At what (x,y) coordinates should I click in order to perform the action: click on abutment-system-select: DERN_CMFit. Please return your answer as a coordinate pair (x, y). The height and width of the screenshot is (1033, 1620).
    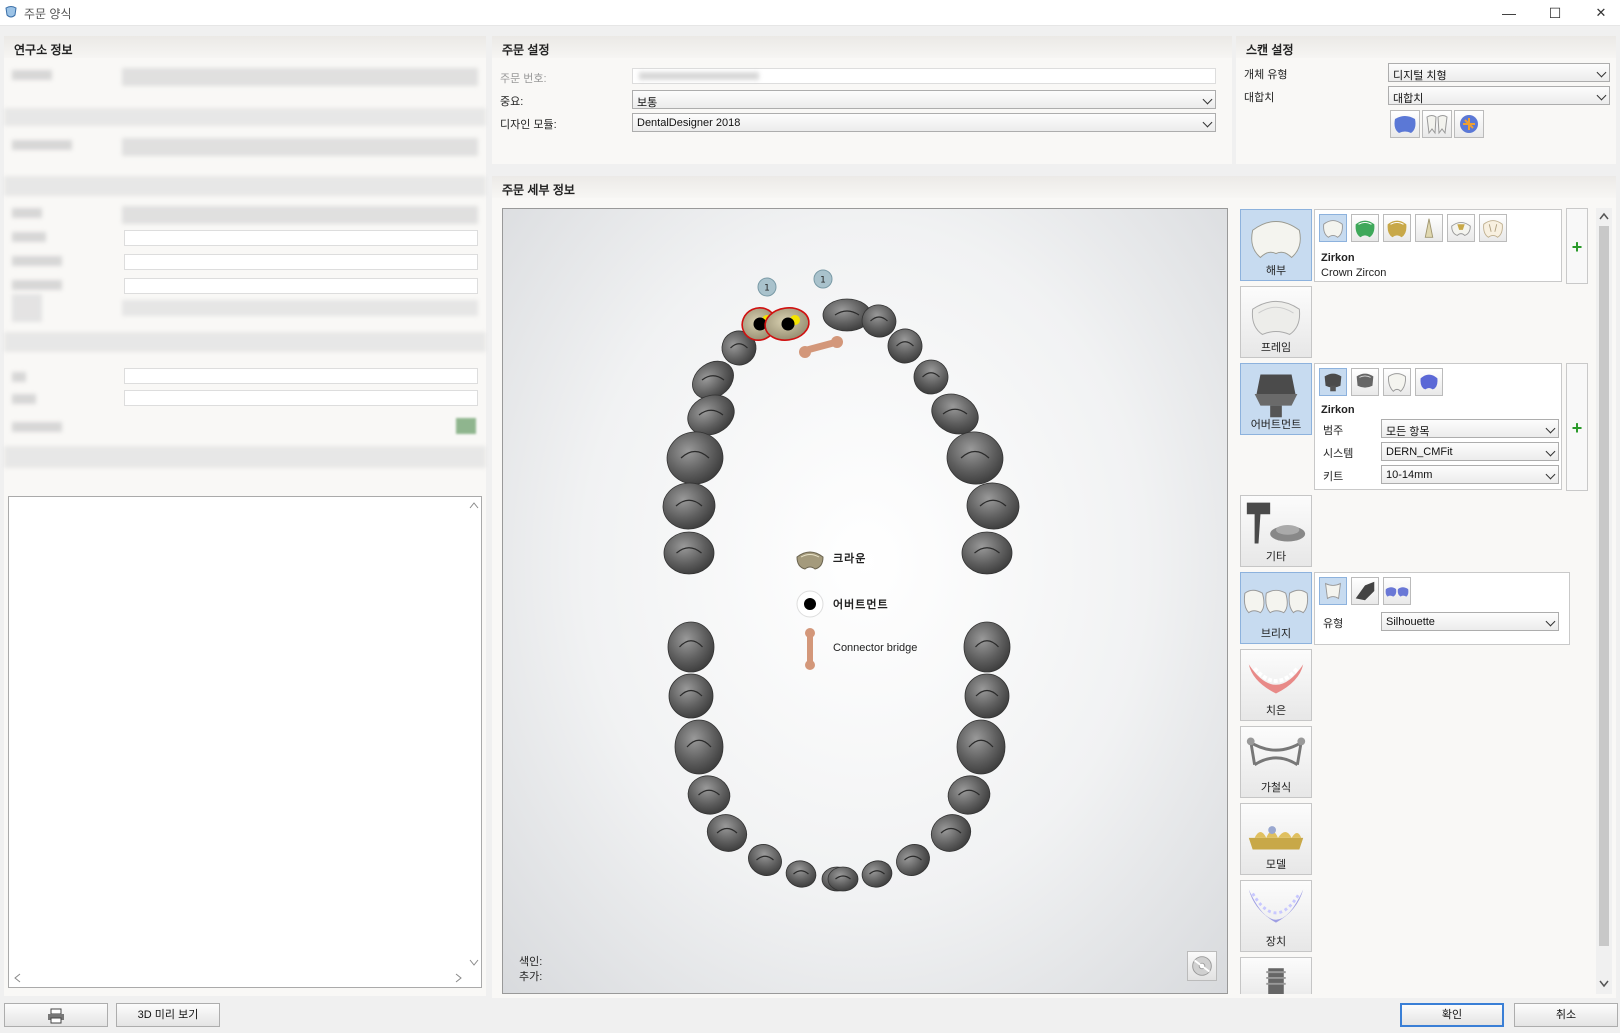
    Looking at the image, I should click on (1470, 451).